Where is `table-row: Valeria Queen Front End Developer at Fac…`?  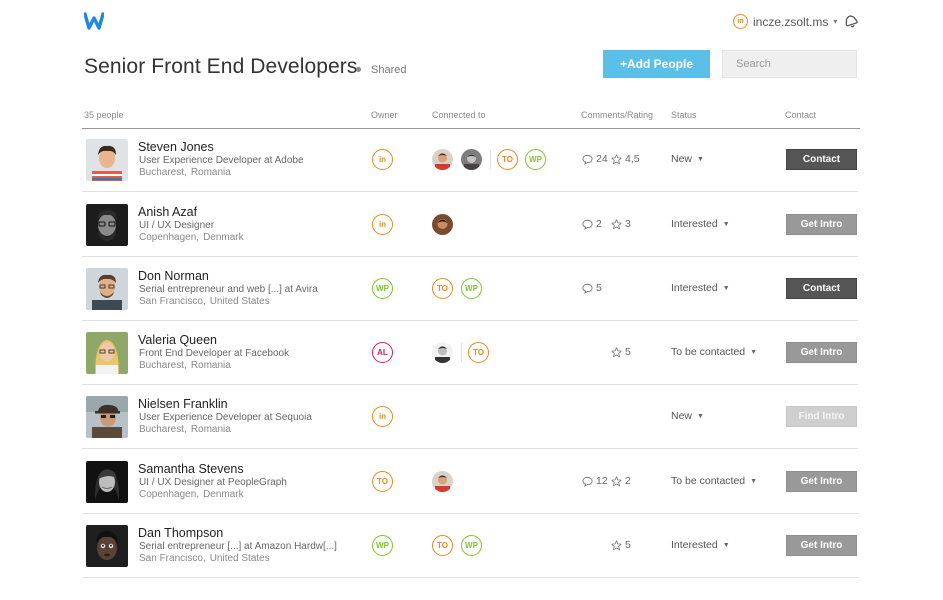
table-row: Valeria Queen Front End Developer at Fac… is located at coordinates (470, 353).